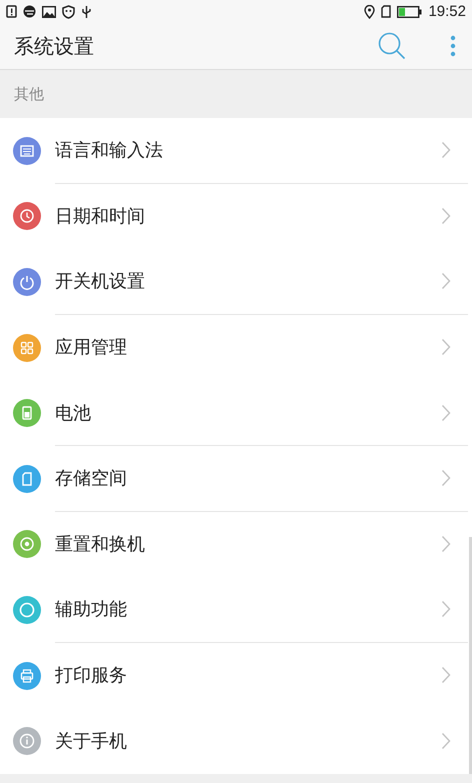  What do you see at coordinates (11, 11) in the screenshot?
I see `alert-icon` at bounding box center [11, 11].